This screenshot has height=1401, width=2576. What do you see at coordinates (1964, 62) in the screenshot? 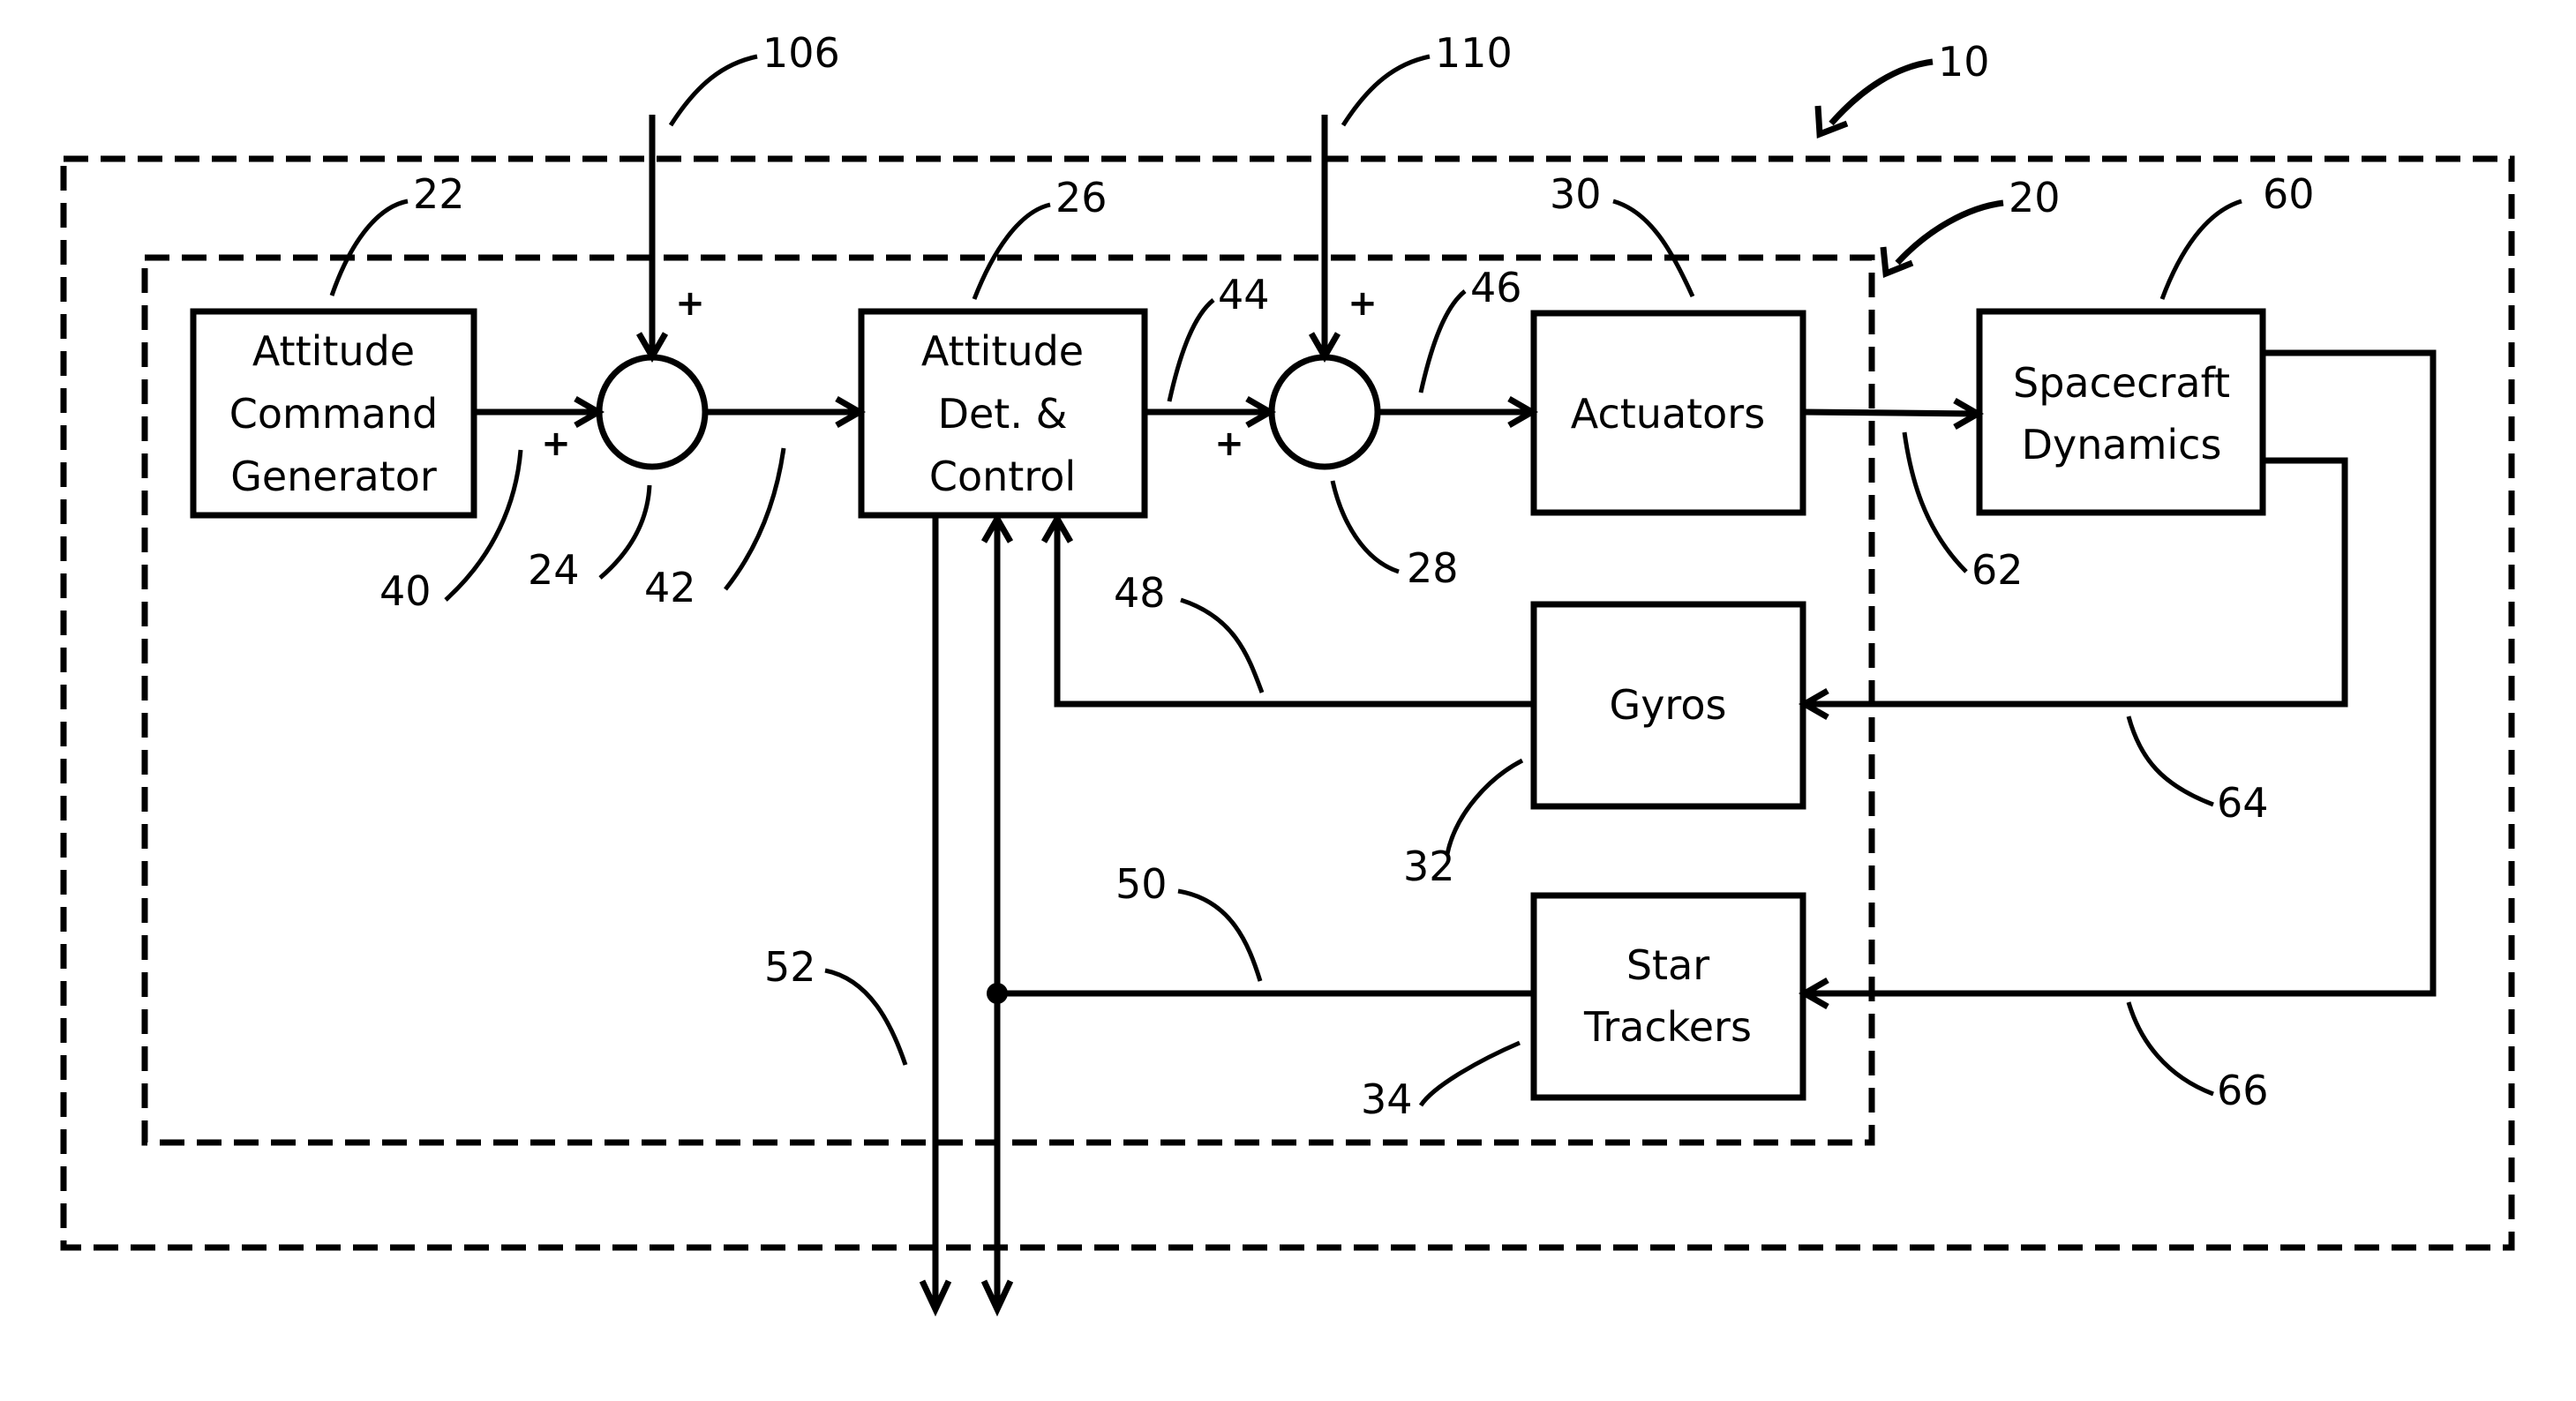
I see `numeral-10: 10` at bounding box center [1964, 62].